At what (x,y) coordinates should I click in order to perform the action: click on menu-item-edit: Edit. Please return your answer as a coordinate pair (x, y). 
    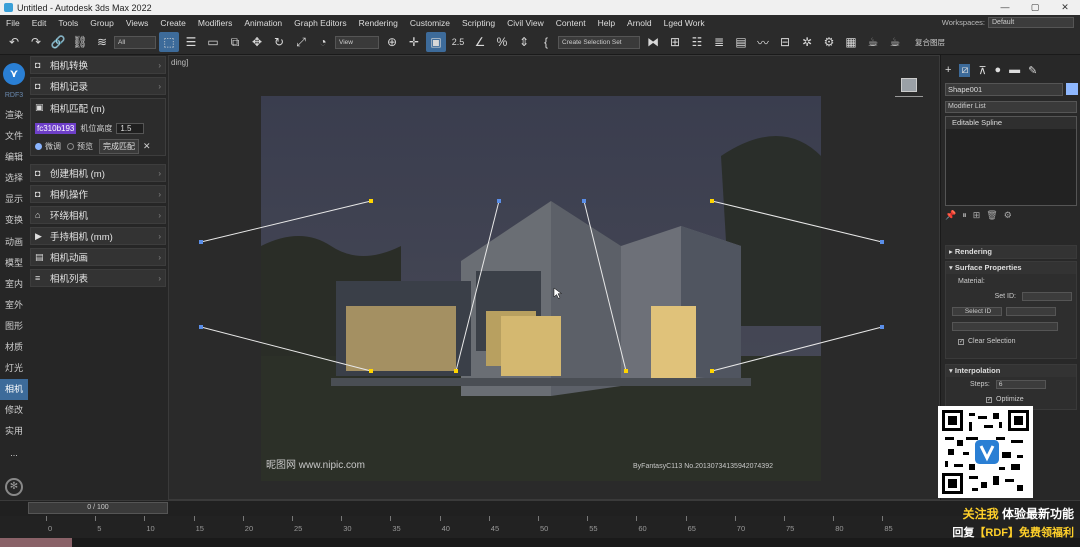
    Looking at the image, I should click on (39, 23).